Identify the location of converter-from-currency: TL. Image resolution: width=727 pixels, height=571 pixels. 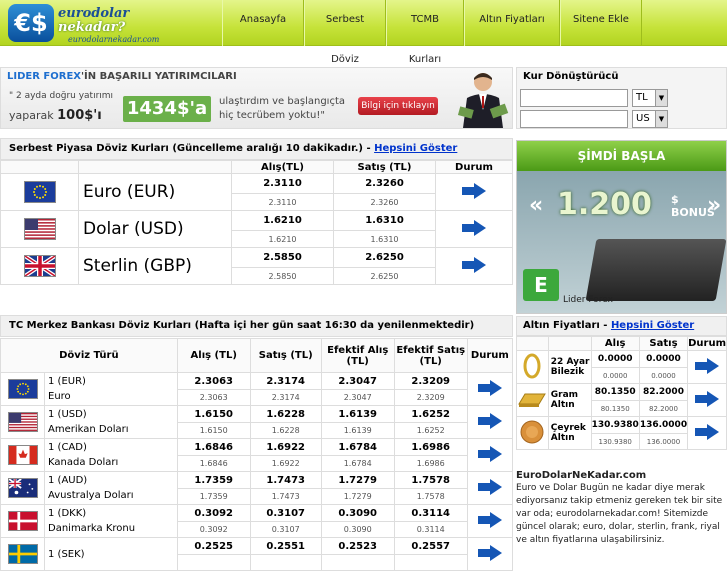
(642, 97).